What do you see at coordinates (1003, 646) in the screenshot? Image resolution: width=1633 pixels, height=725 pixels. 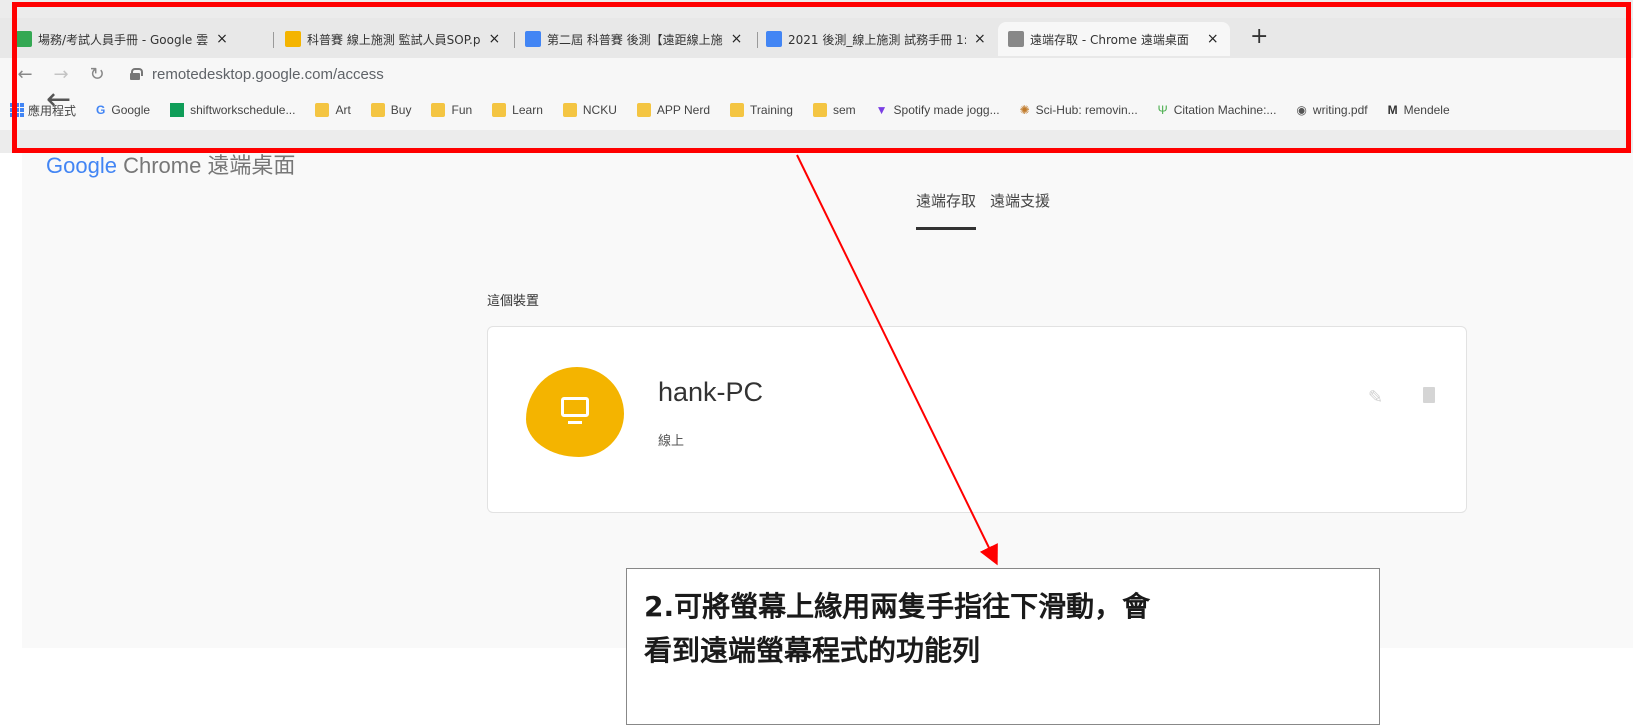 I see `instruction-callout: 2.可將螢幕上緣用兩隻手指往下滑動，會 看到遠端螢幕程式的功能列` at bounding box center [1003, 646].